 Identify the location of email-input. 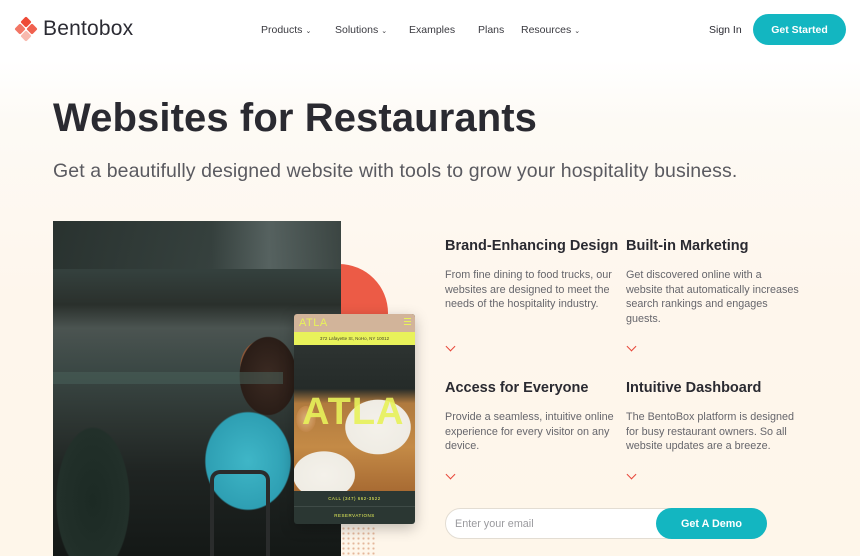
(551, 523).